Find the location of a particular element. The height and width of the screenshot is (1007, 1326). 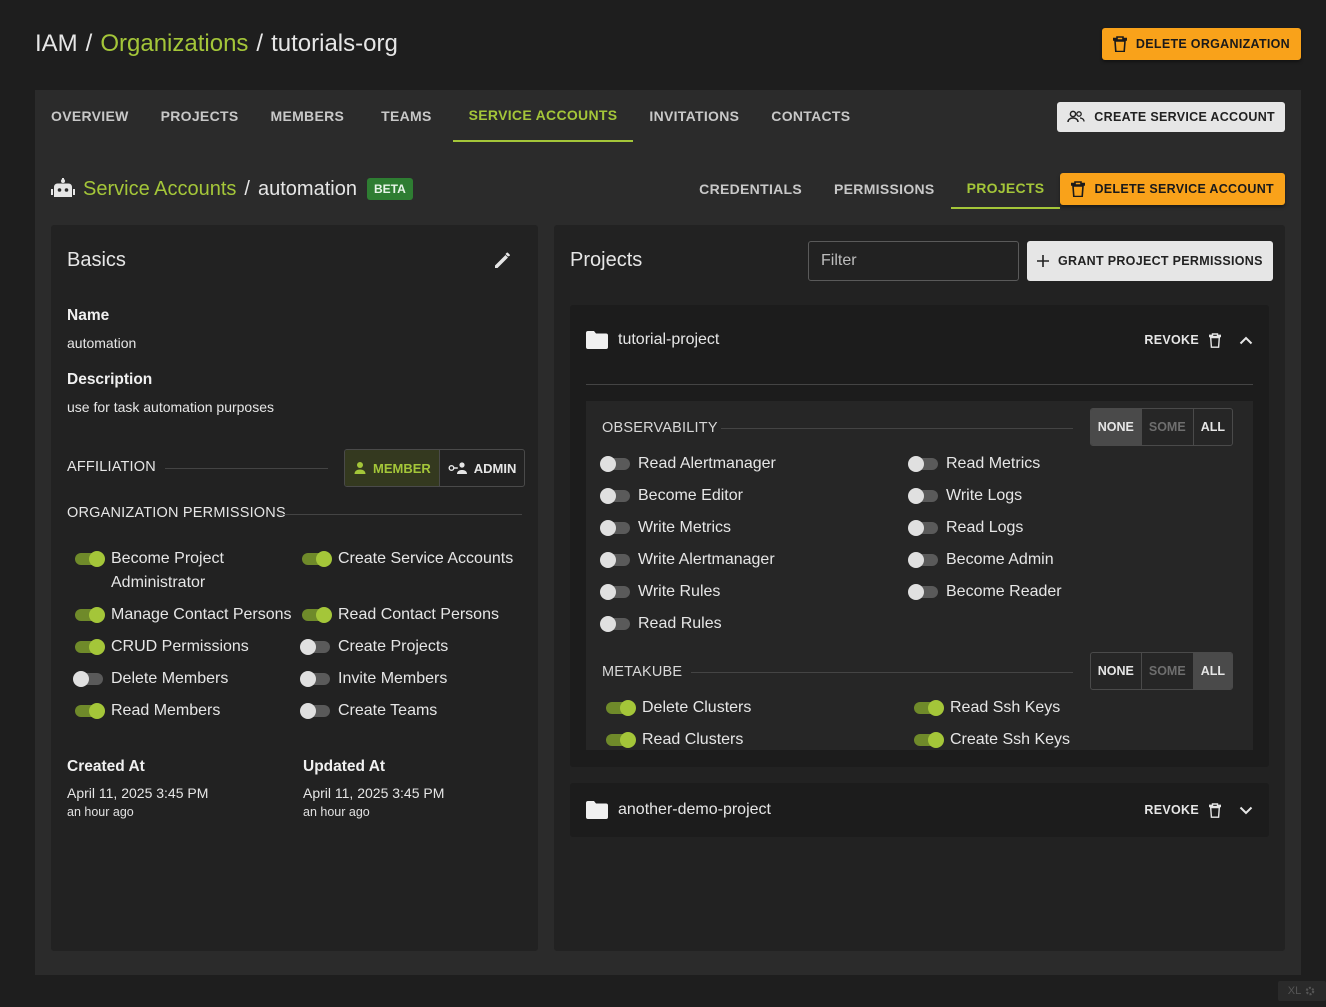

affiliation-member-option: MEMBER is located at coordinates (392, 468).